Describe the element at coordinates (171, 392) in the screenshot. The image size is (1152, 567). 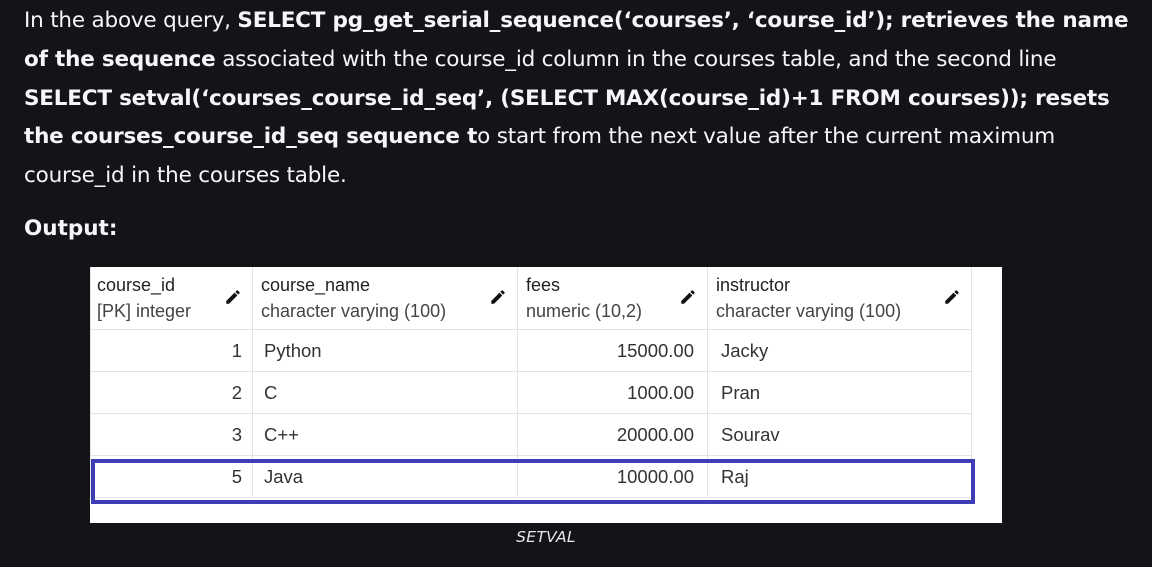
I see `cell-course-id: 2` at that location.